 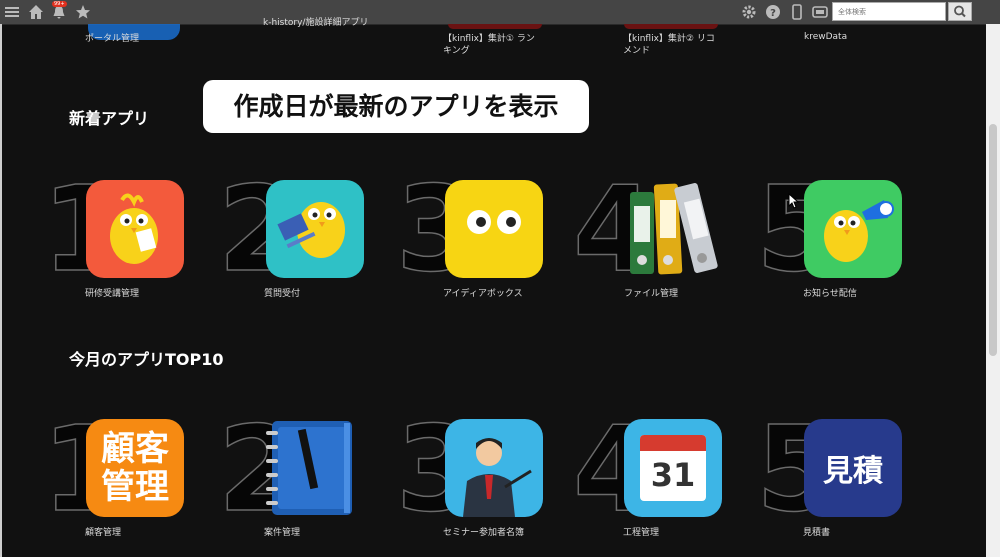 I want to click on gear-icon, so click(x=749, y=12).